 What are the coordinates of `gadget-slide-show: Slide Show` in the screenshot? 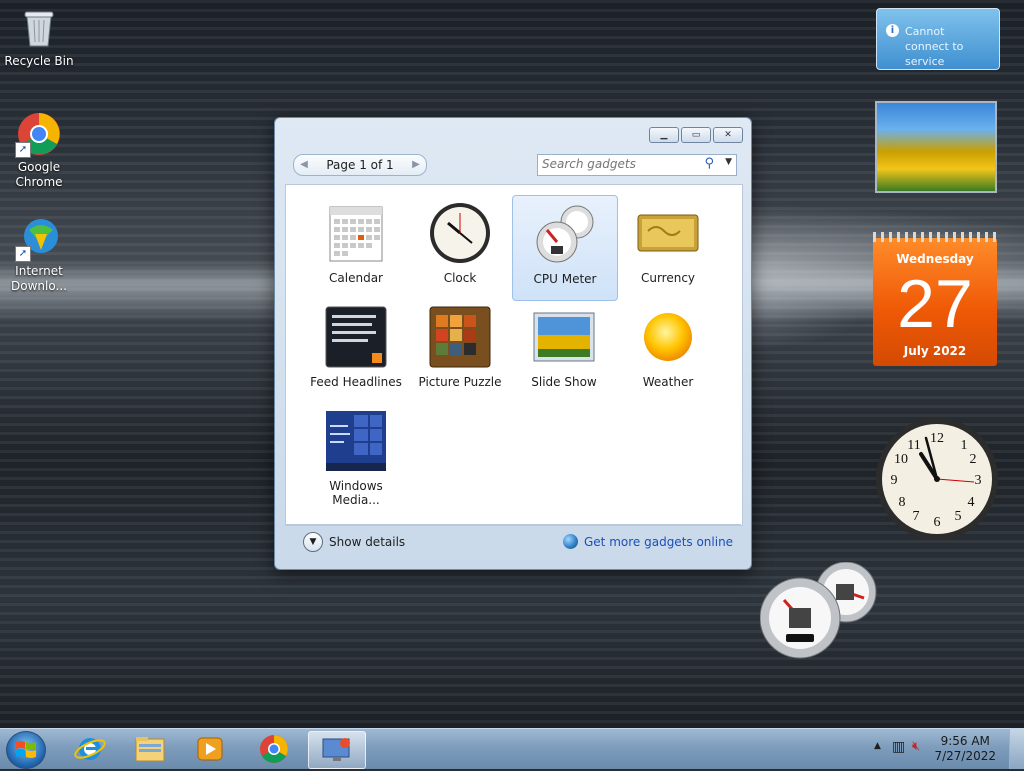 It's located at (564, 351).